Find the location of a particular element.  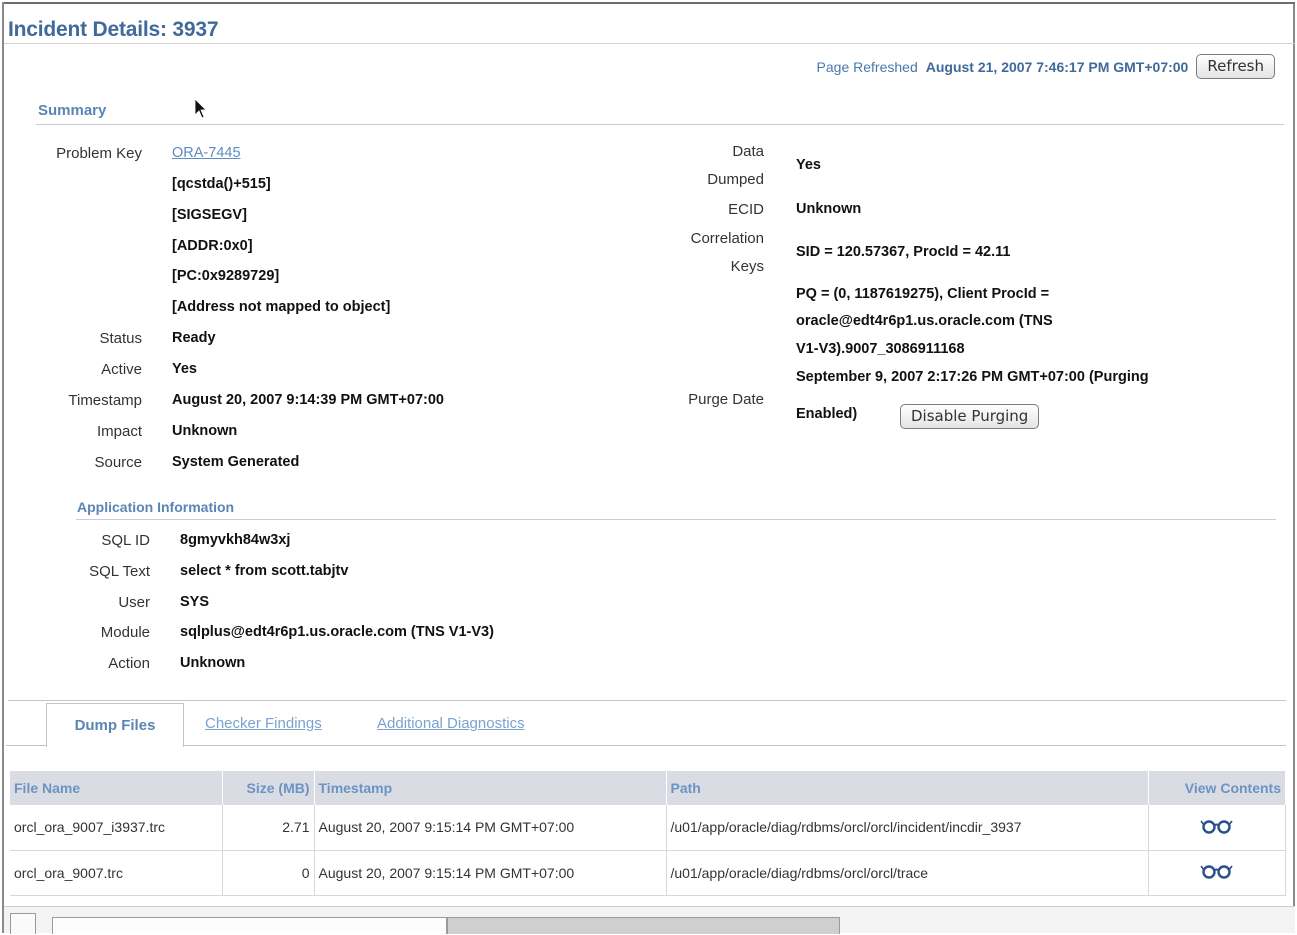

taskbar-button is located at coordinates (23, 923).